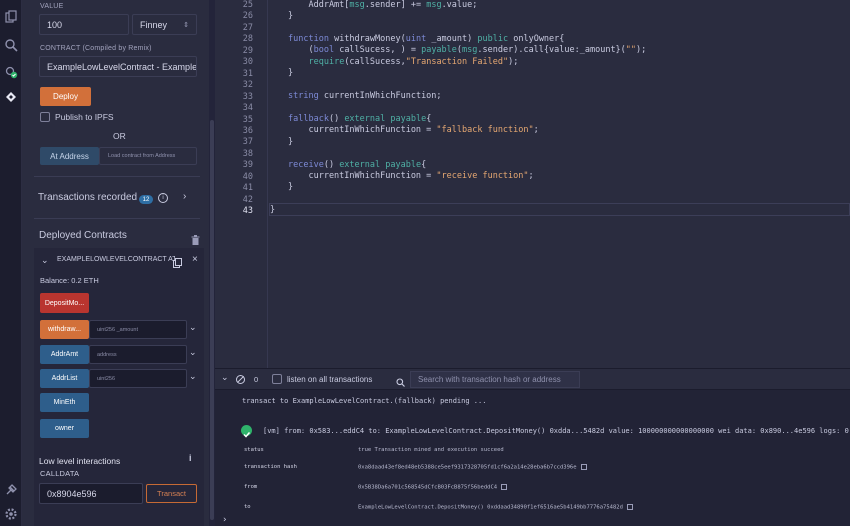 Image resolution: width=850 pixels, height=526 pixels. What do you see at coordinates (64, 402) in the screenshot?
I see `min-eth-button: MinEth` at bounding box center [64, 402].